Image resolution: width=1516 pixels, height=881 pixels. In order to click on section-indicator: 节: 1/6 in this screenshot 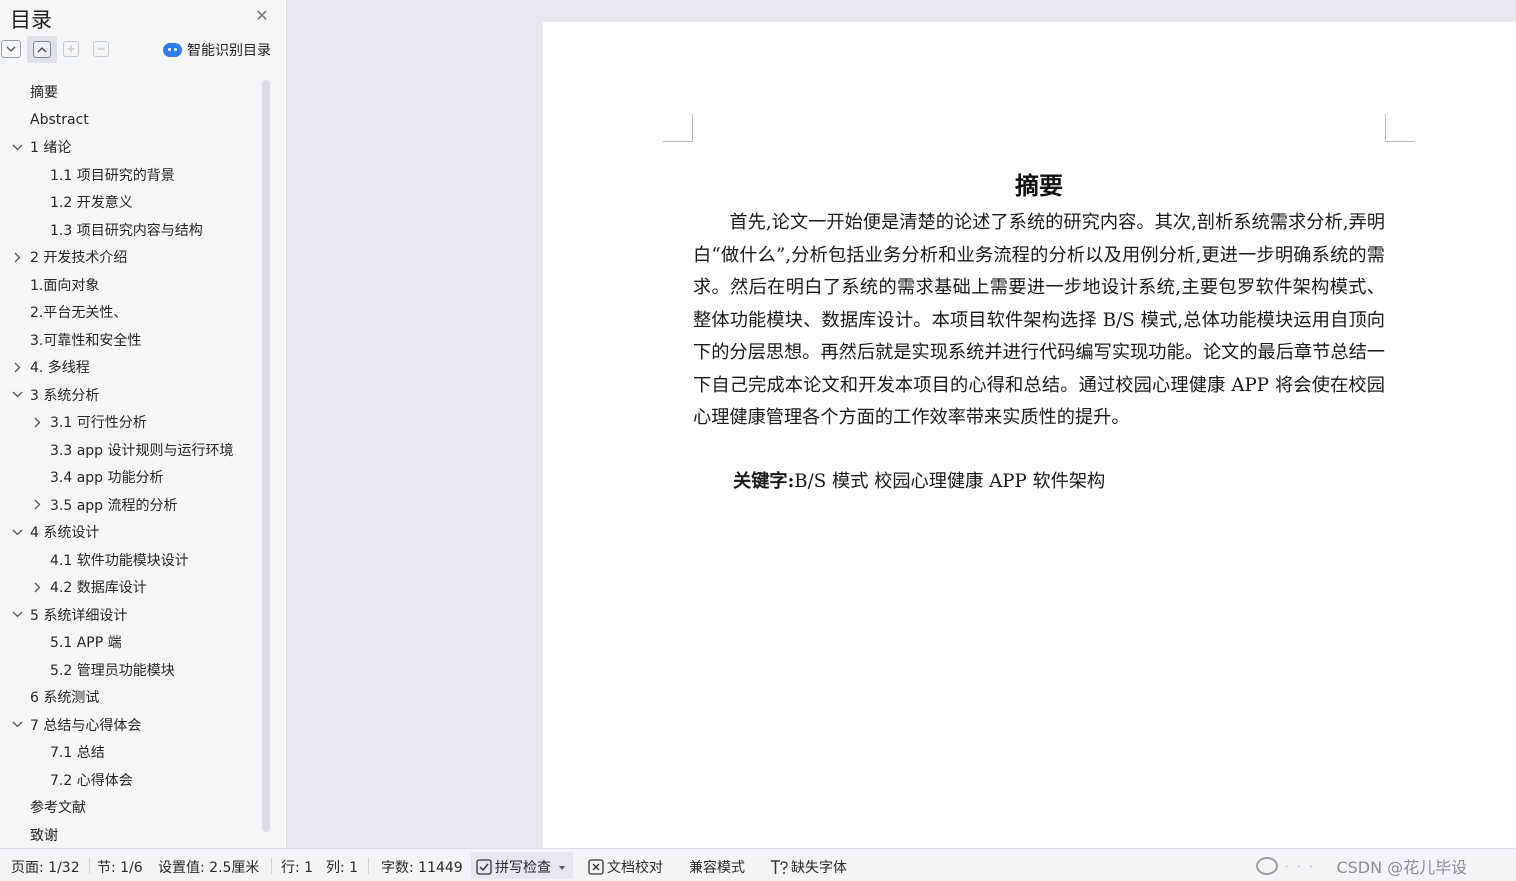, I will do `click(120, 867)`.